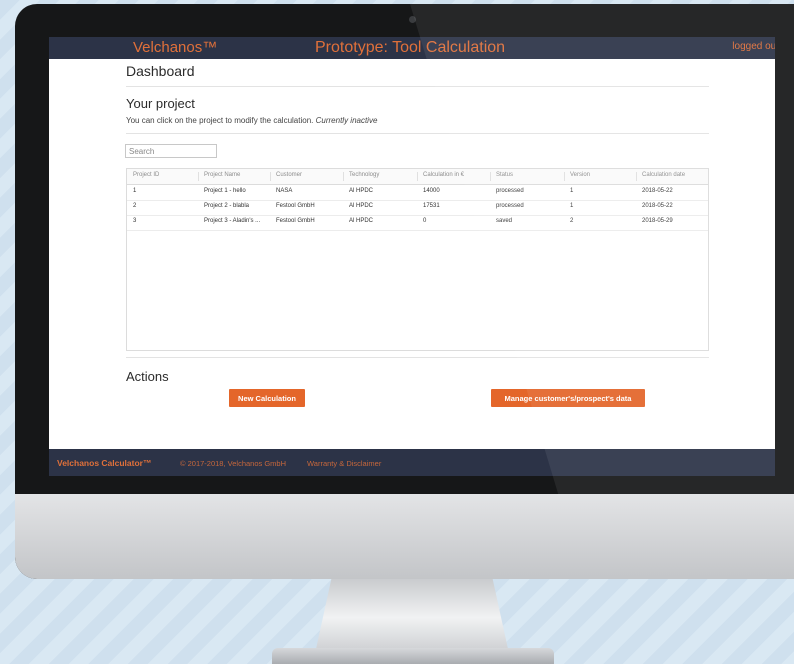 This screenshot has height=664, width=794. Describe the element at coordinates (568, 398) in the screenshot. I see `manage-customer-data-button: Manage customer's/prospect's data` at that location.